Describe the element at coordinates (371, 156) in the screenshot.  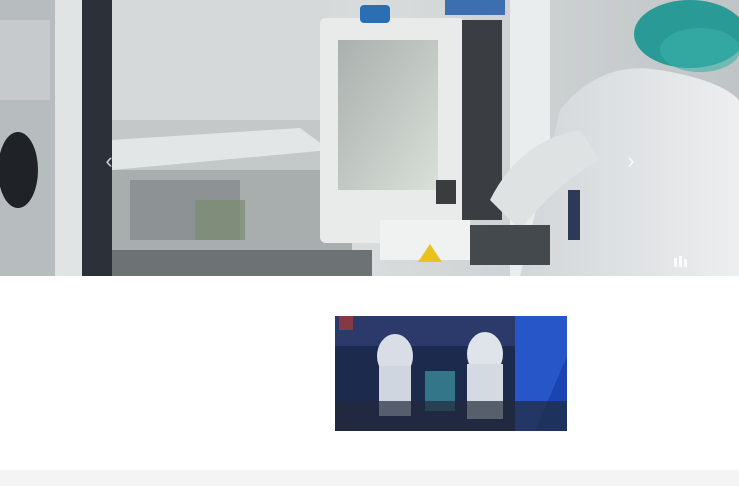
I see `slide-caption` at that location.